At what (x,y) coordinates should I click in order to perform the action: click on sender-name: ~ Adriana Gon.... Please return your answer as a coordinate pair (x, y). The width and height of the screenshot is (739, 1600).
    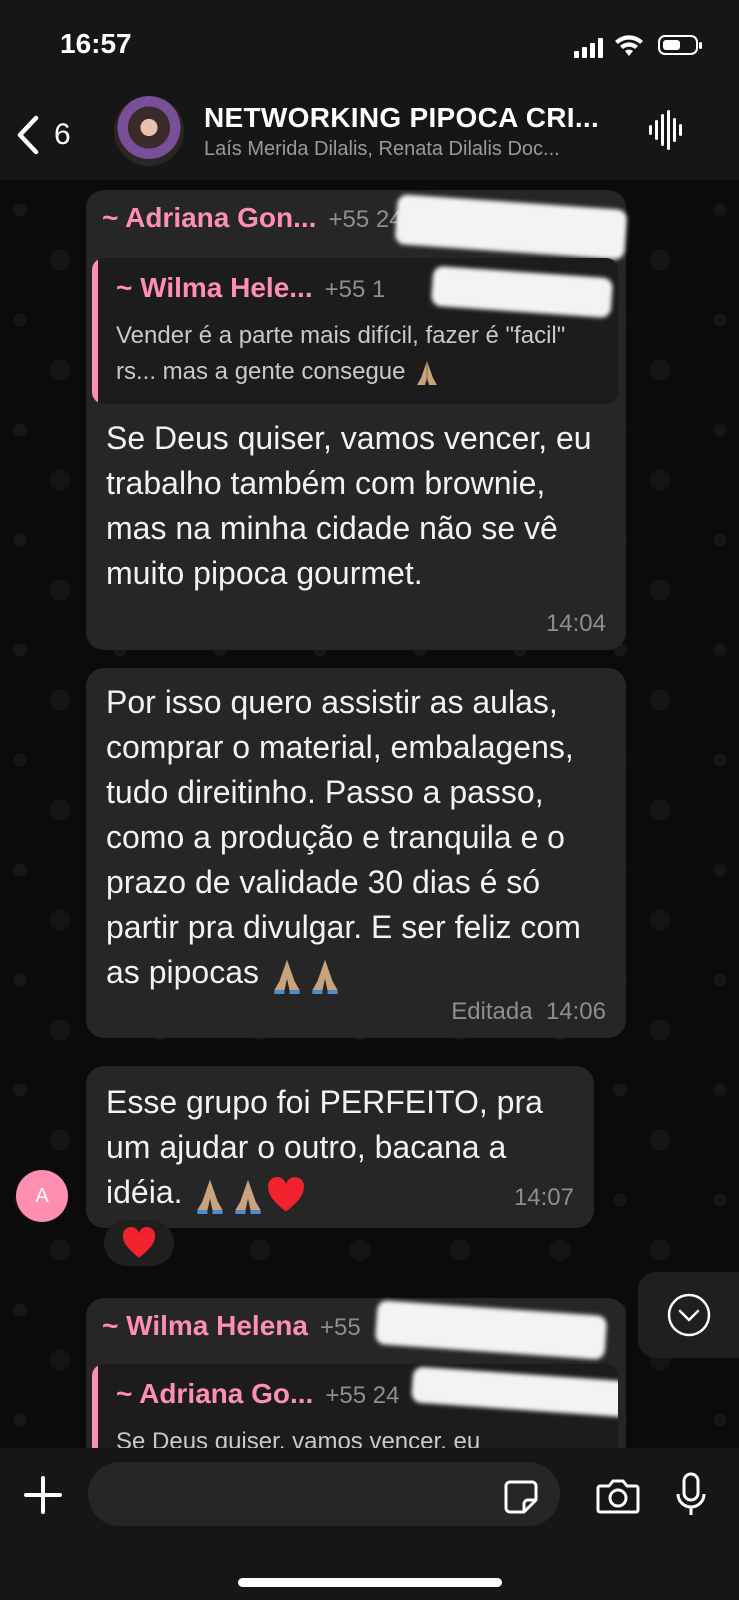
    Looking at the image, I should click on (209, 217).